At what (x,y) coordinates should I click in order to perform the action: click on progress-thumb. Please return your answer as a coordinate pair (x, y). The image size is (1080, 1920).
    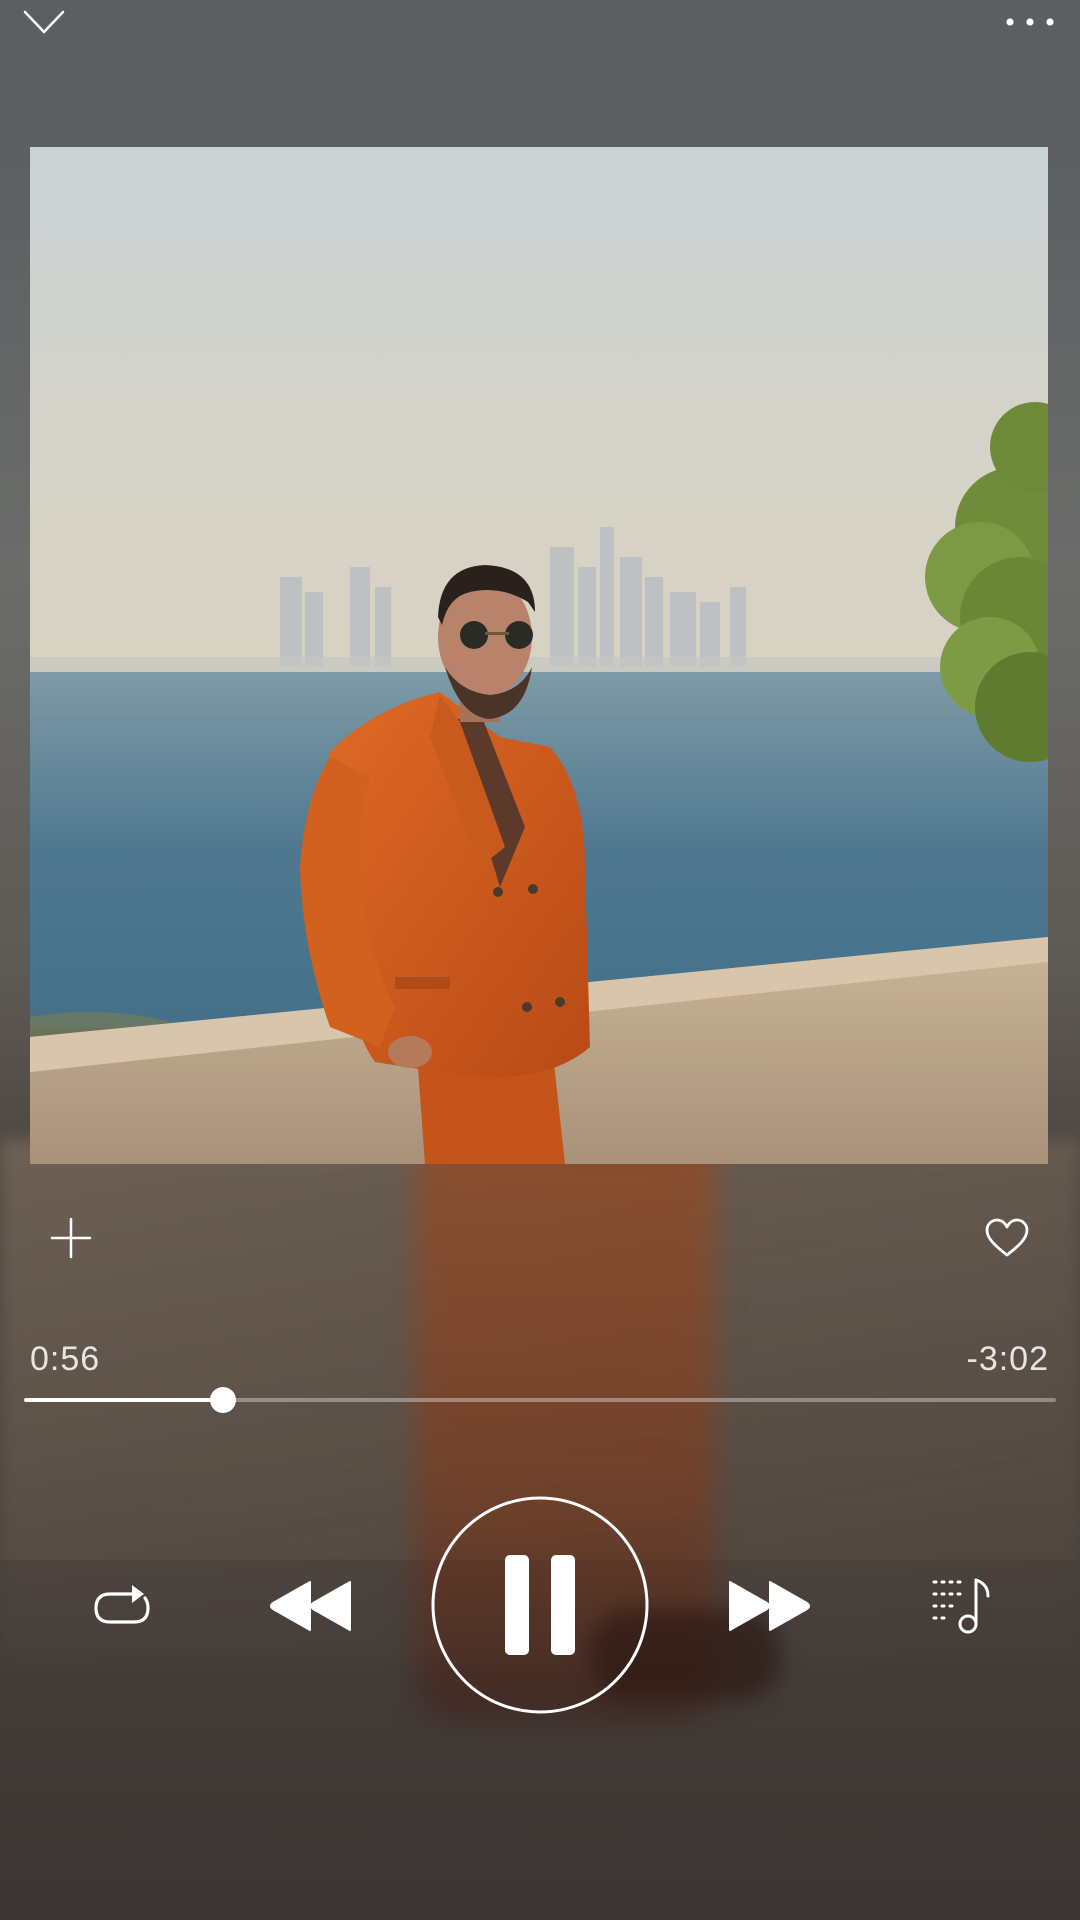
    Looking at the image, I should click on (223, 1400).